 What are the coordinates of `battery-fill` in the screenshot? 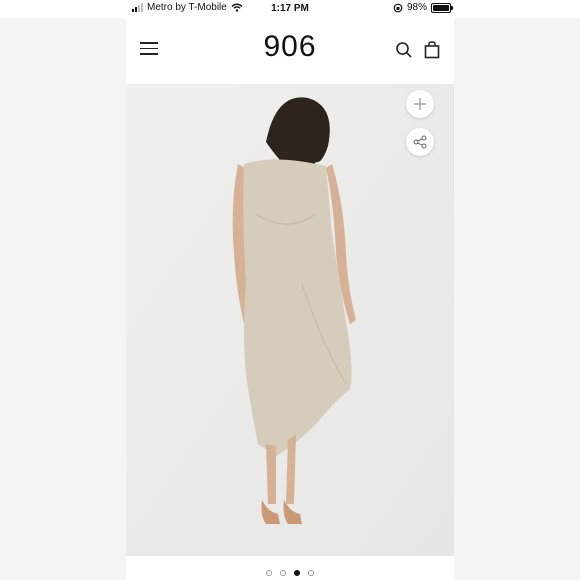 It's located at (441, 7).